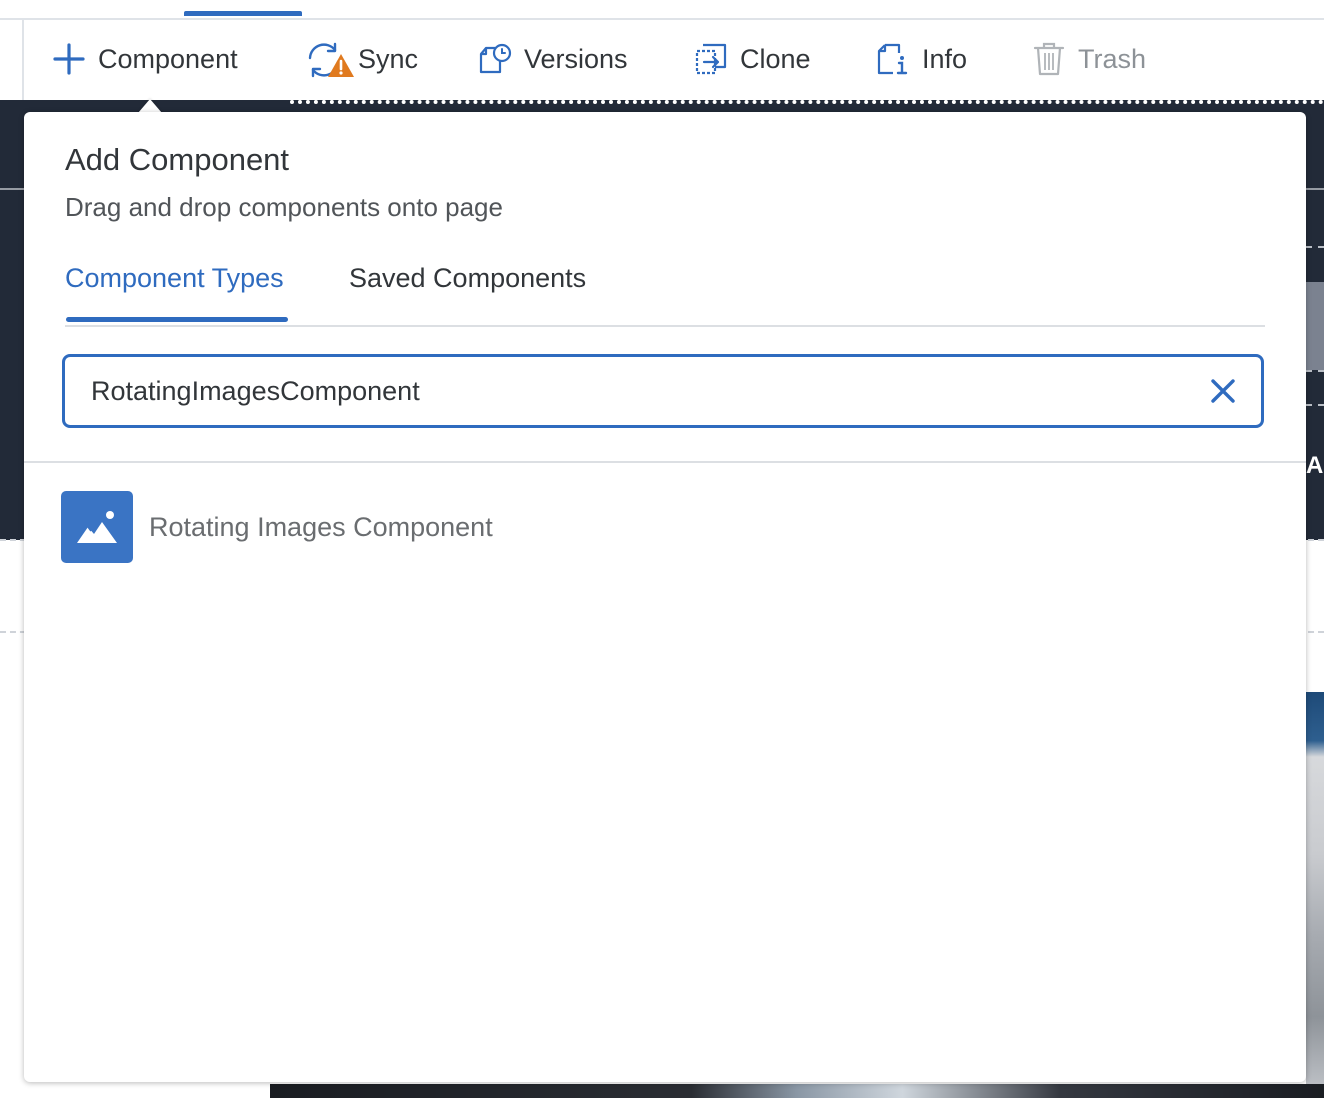  I want to click on component-result-item: Rotating Images Component, so click(277, 527).